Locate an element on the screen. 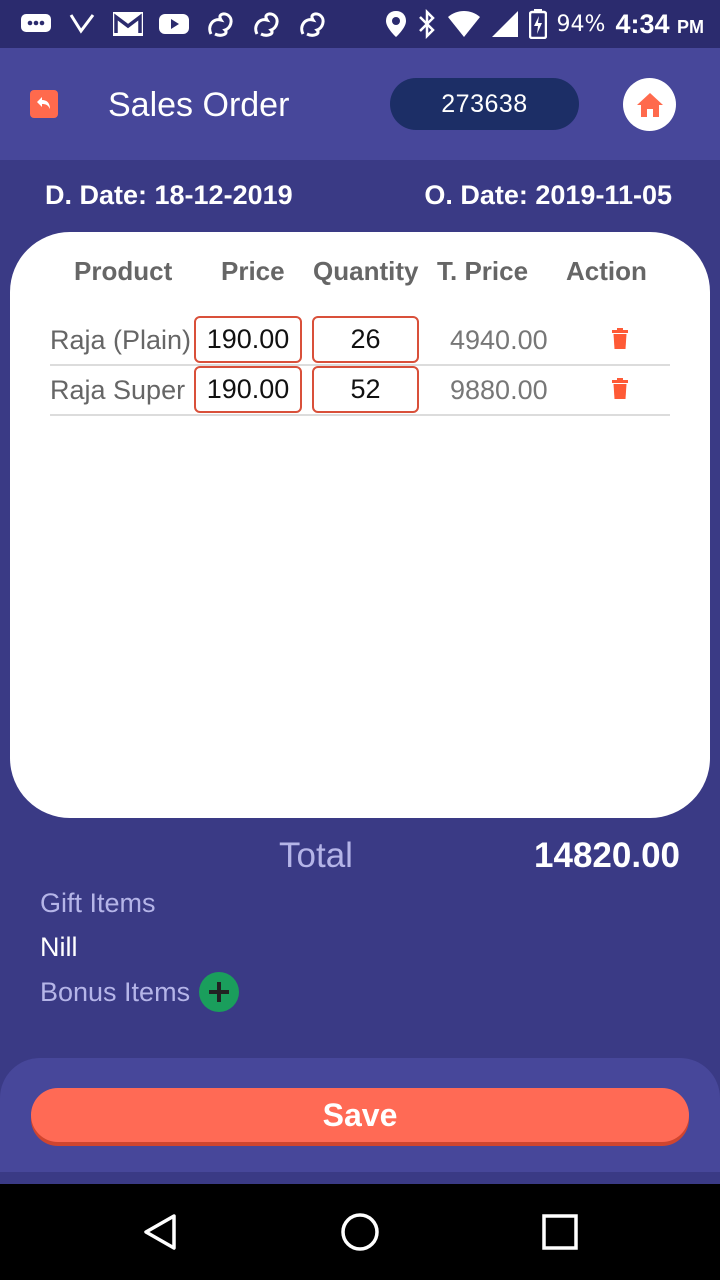  order-date: O. Date: 2019-11-05 is located at coordinates (548, 195).